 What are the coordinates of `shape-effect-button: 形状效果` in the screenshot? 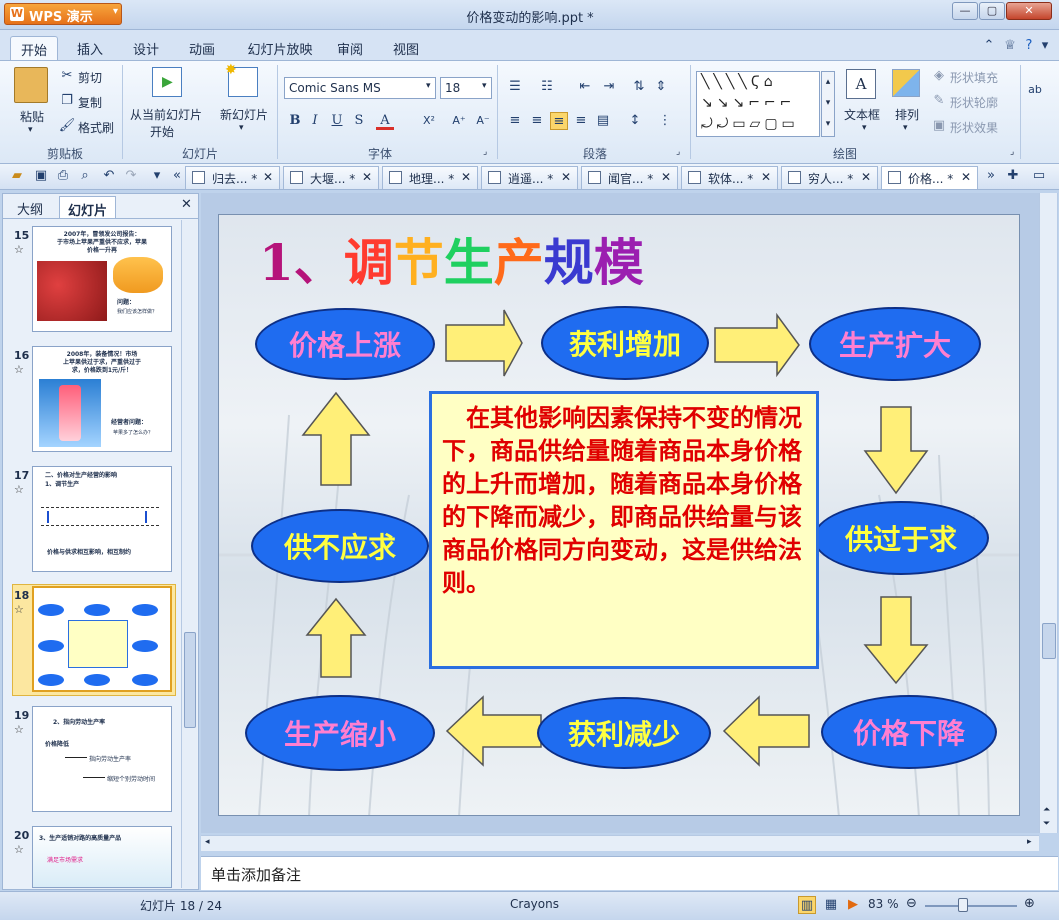 It's located at (974, 127).